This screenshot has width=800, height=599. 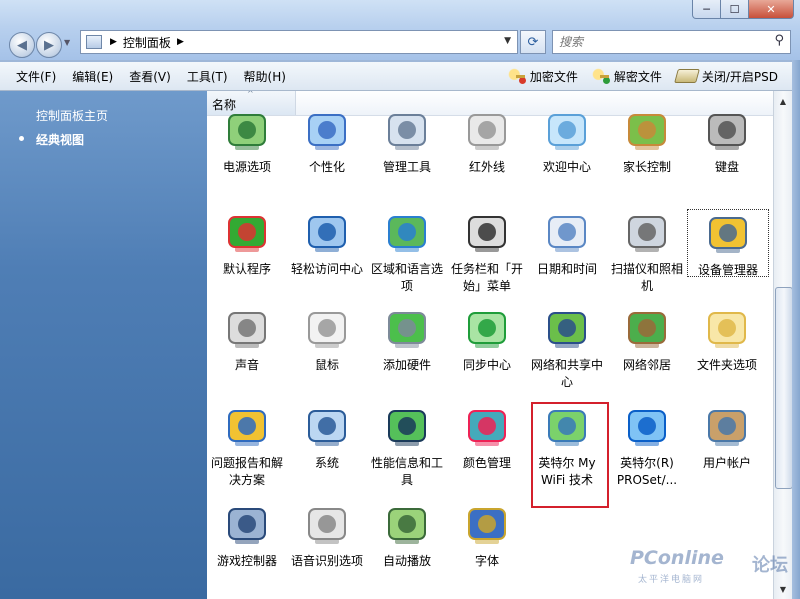 What do you see at coordinates (647, 329) in the screenshot?
I see `network-places-icon` at bounding box center [647, 329].